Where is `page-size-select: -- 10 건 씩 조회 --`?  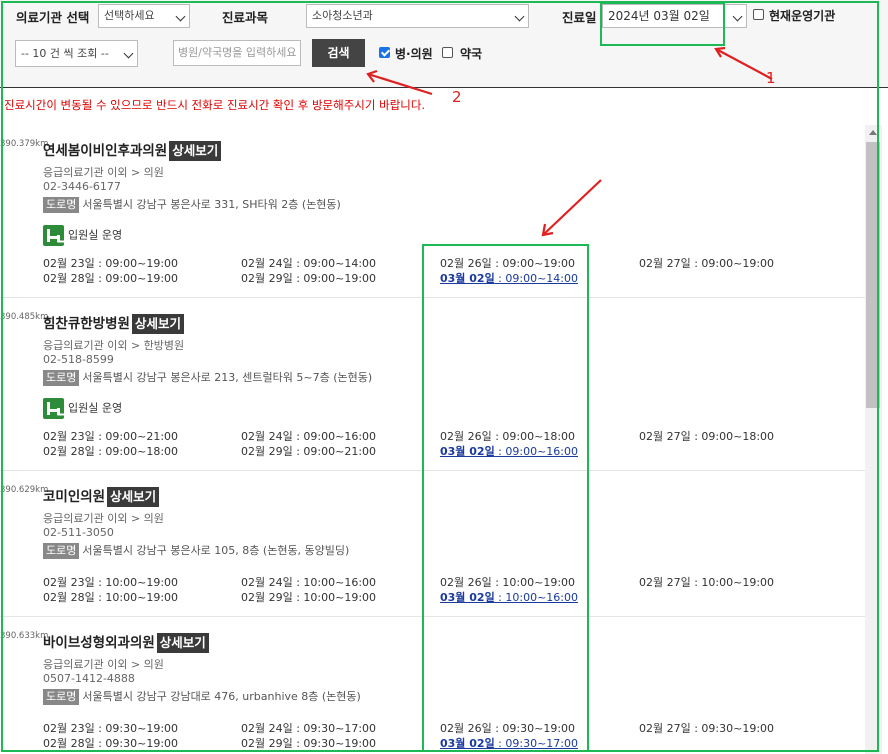
page-size-select: -- 10 건 씩 조회 -- is located at coordinates (76, 53).